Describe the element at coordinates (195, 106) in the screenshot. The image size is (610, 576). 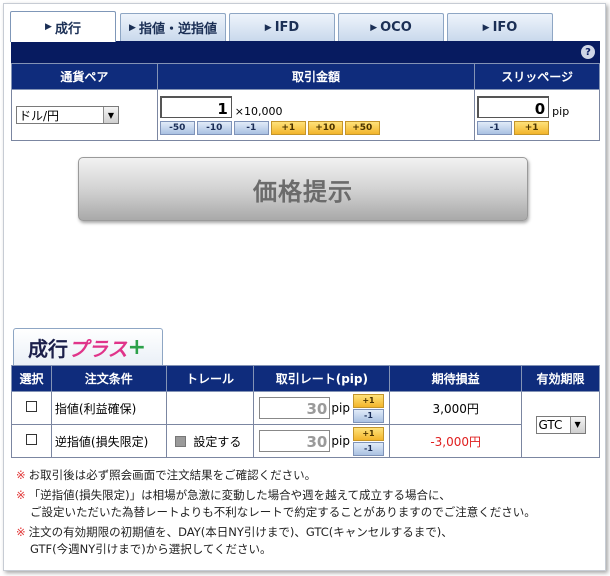
I see `amount-input: 1` at that location.